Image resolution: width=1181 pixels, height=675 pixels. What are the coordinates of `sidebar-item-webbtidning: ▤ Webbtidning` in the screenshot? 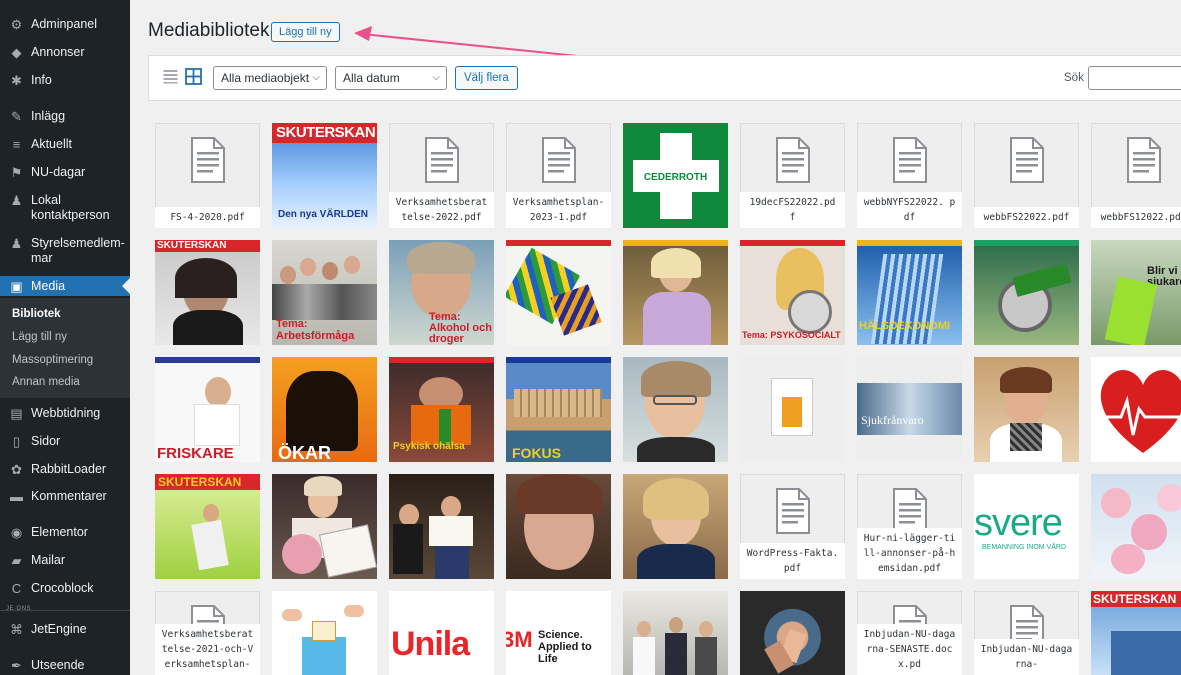 It's located at (65, 413).